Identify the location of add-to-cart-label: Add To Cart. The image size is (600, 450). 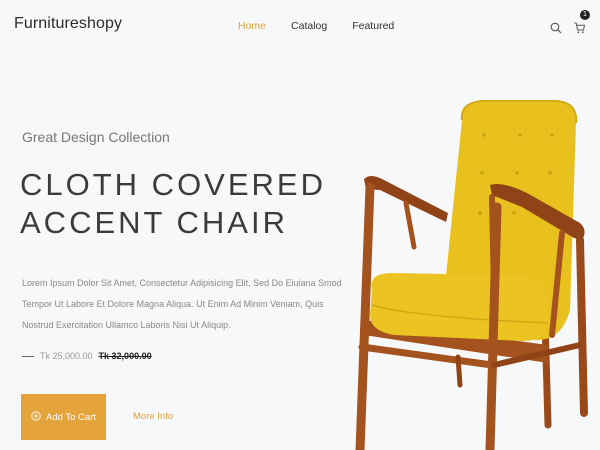
(71, 417).